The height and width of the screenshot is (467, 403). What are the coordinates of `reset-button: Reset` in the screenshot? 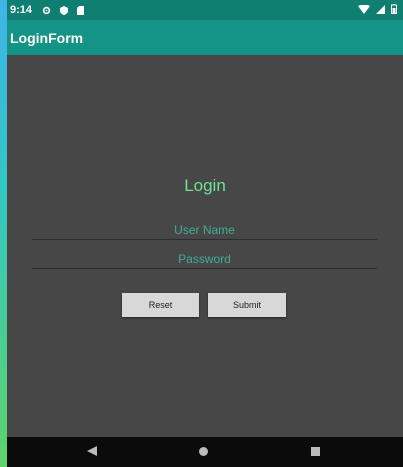 It's located at (160, 305).